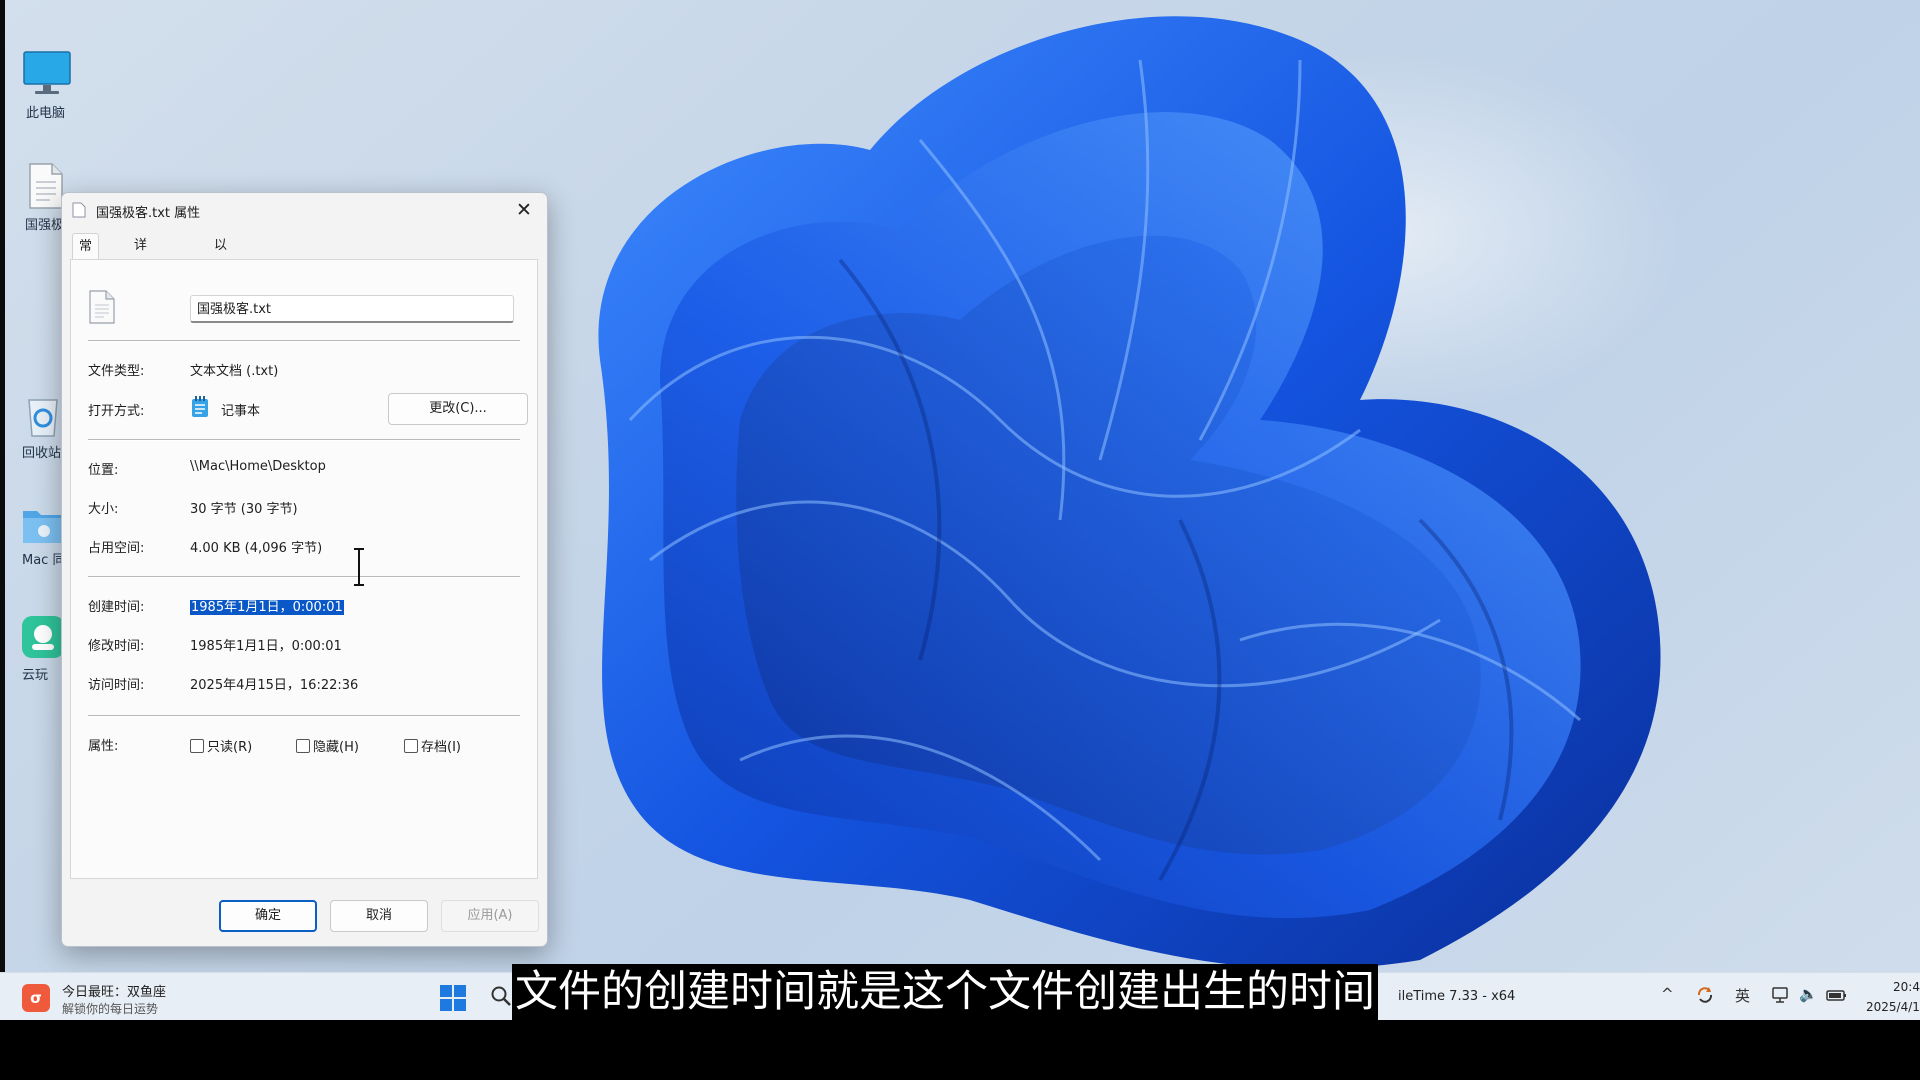  Describe the element at coordinates (103, 746) in the screenshot. I see `attributes-label: 属性:` at that location.